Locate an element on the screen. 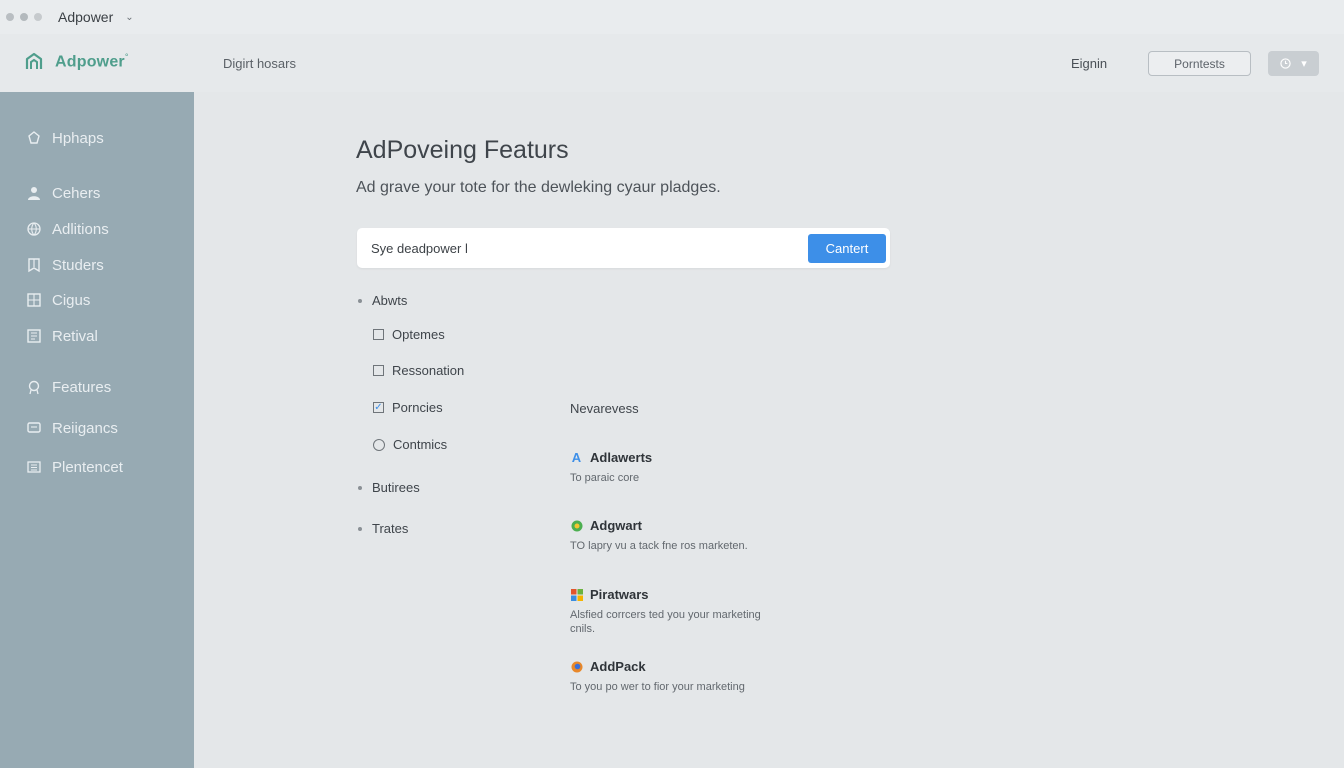 This screenshot has width=1344, height=768. sidebar-item-reiigancs: Reiigancs is located at coordinates (72, 428).